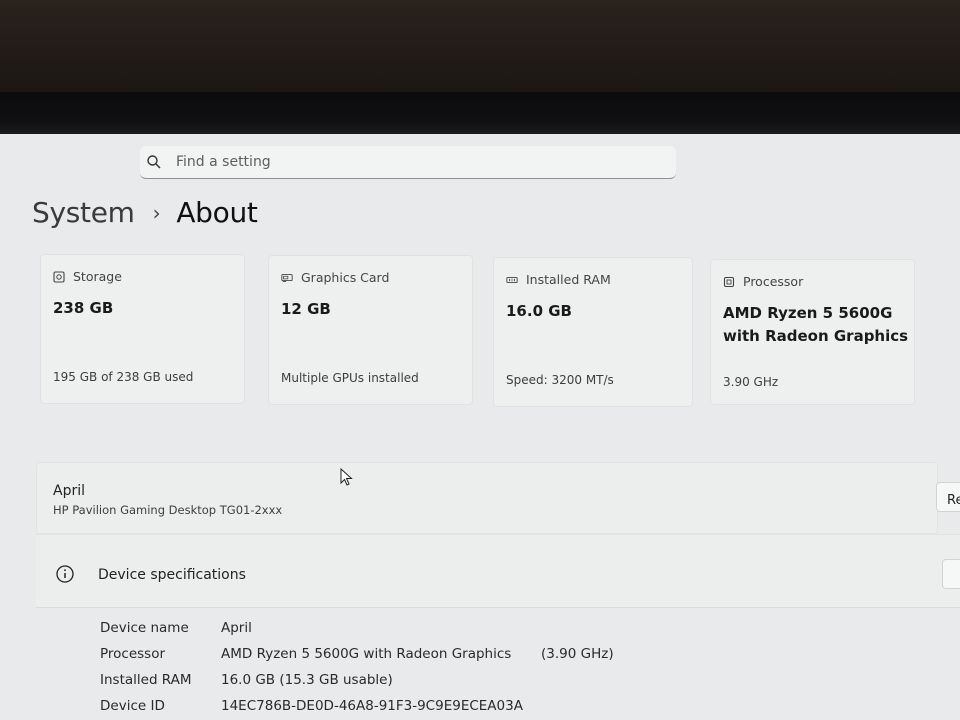  I want to click on device-specifications-header: Device specifications, so click(498, 571).